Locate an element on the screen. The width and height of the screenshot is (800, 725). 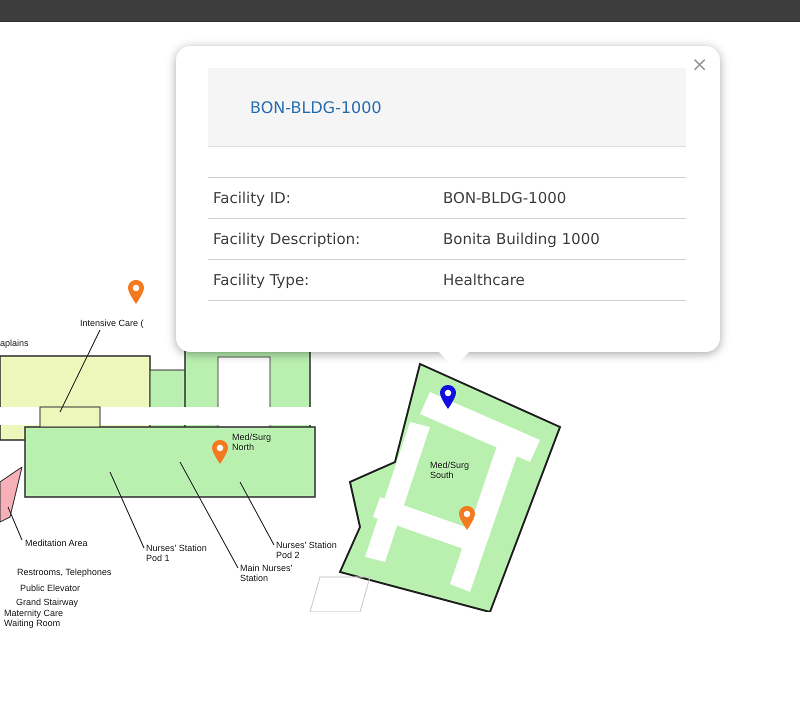
facility-link: BON-BLDG-1000 is located at coordinates (316, 107).